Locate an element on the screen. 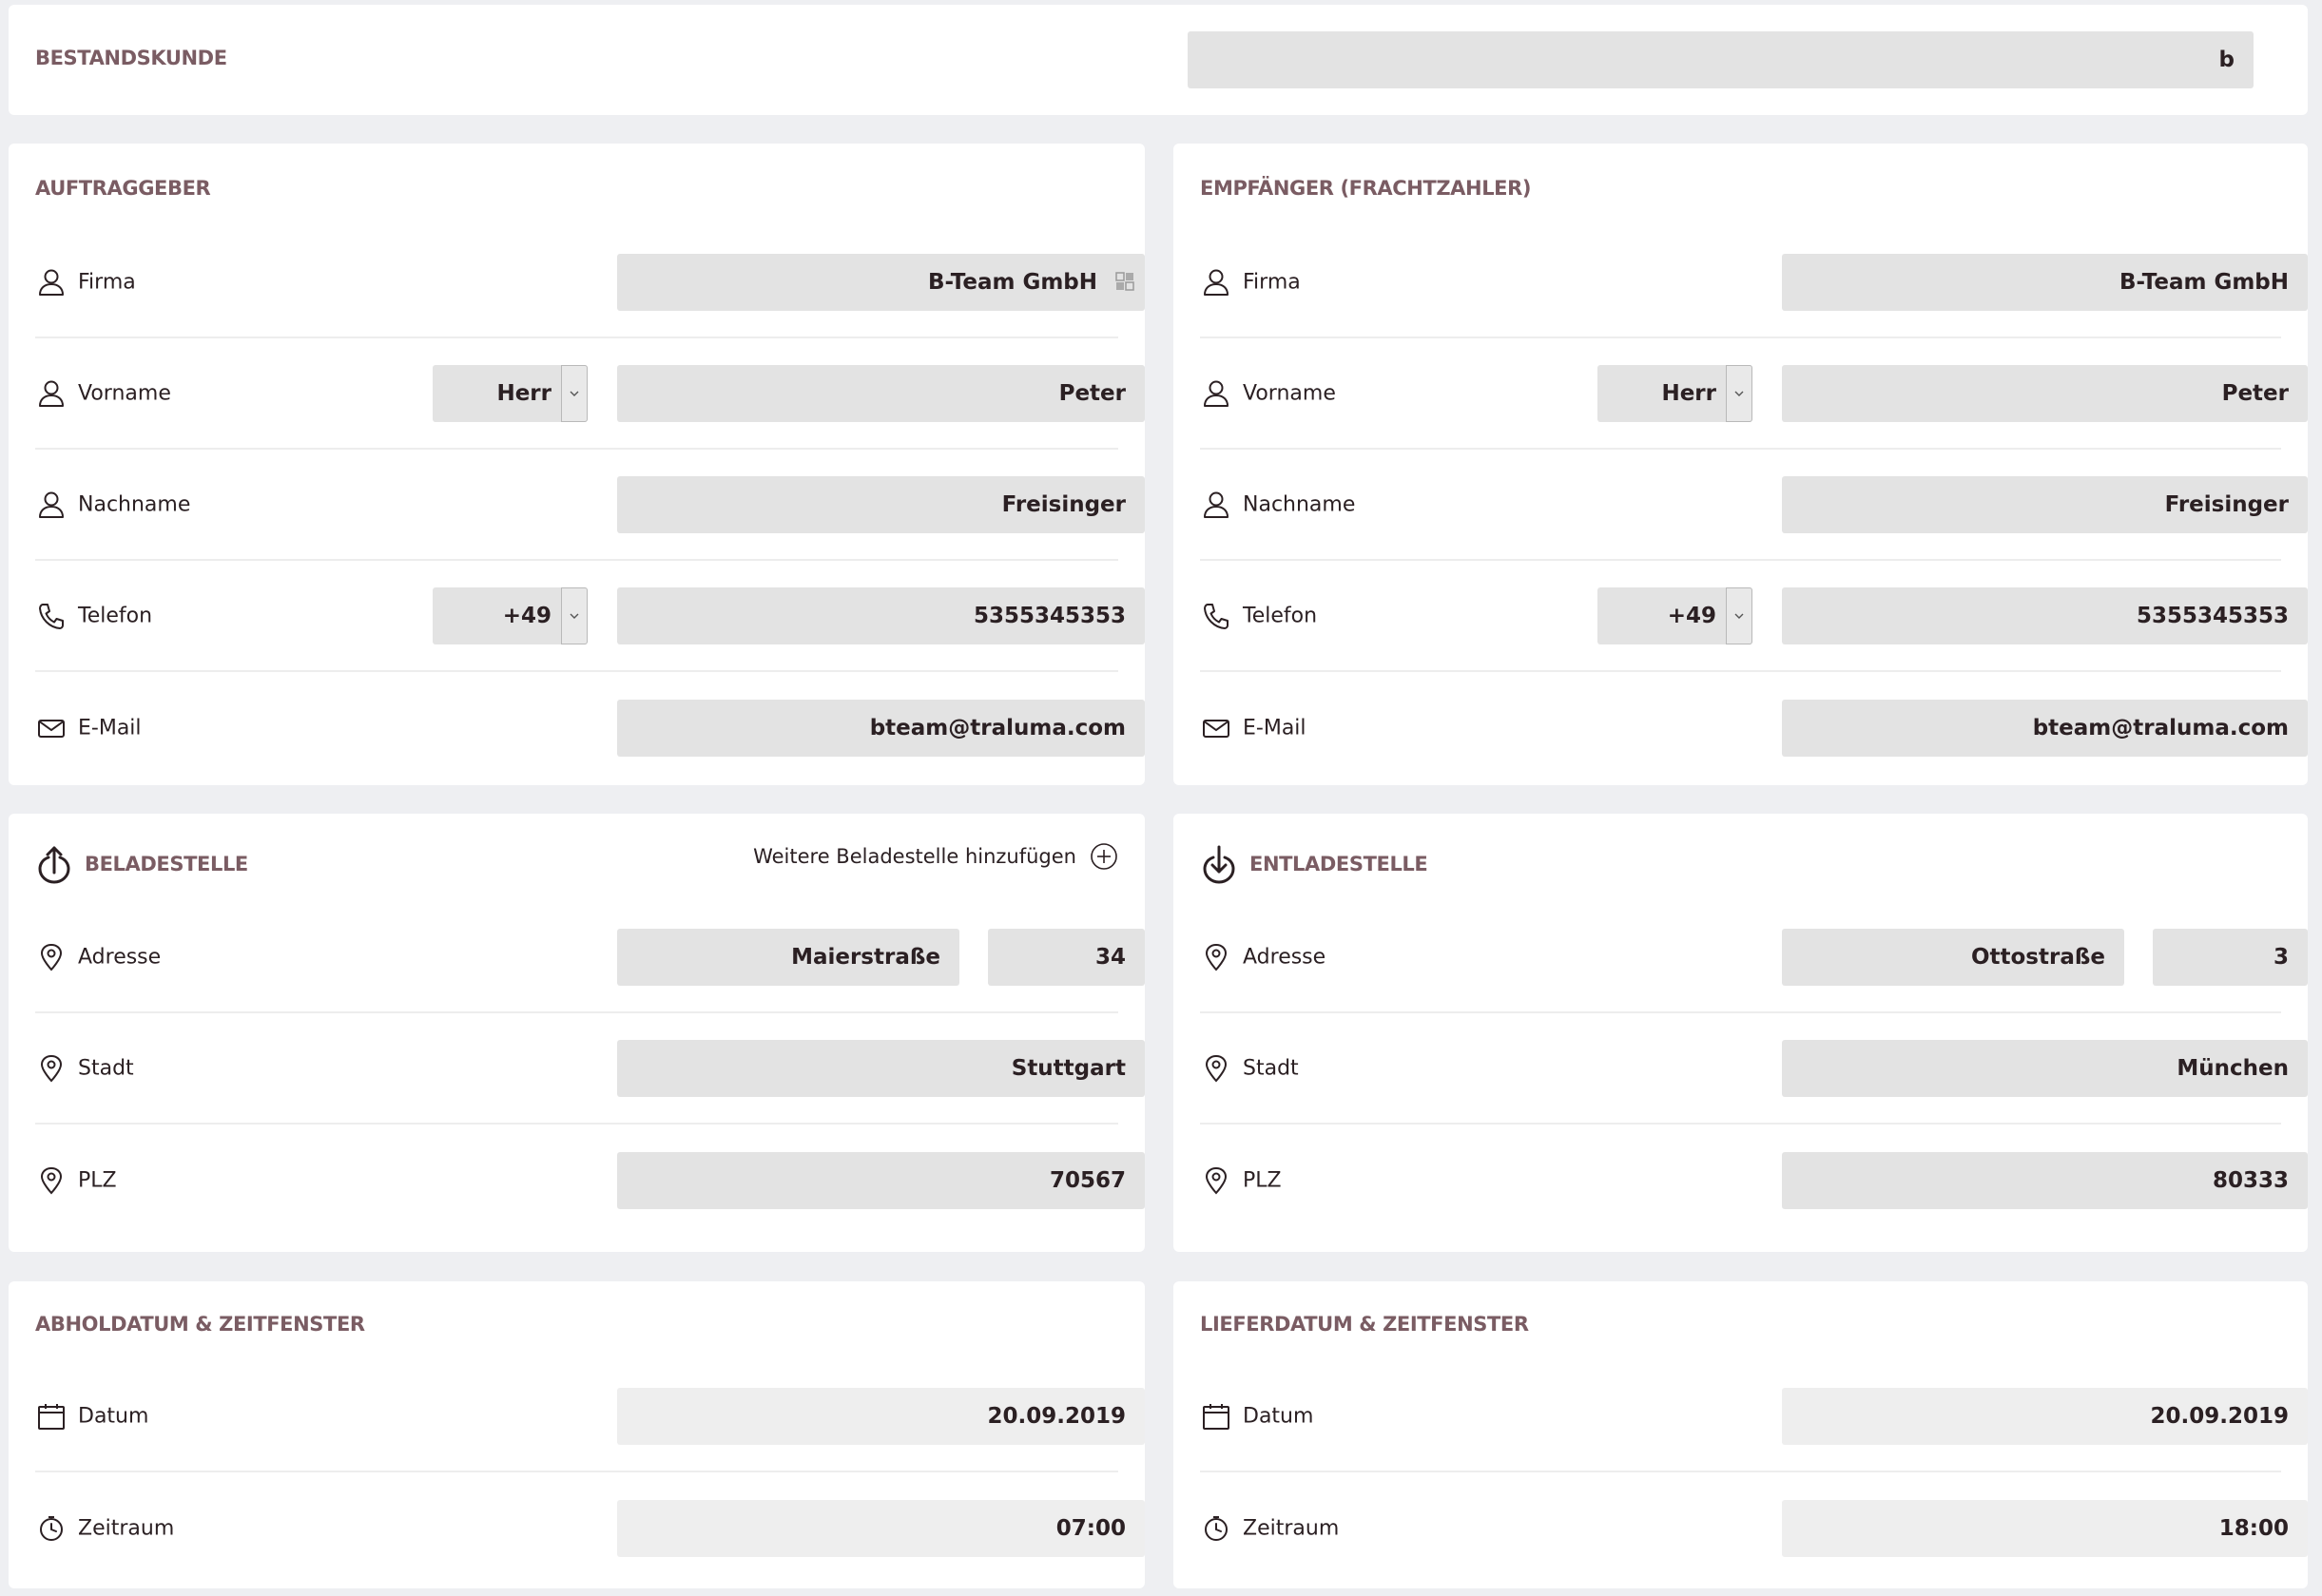 This screenshot has width=2322, height=1596. zeitraum-input: 07:00 is located at coordinates (881, 1528).